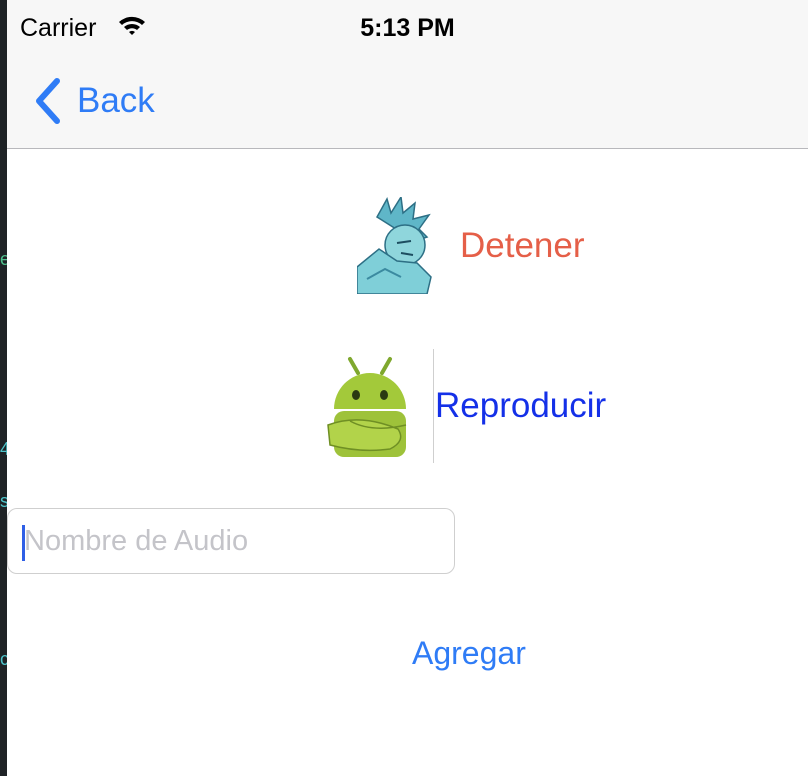 The width and height of the screenshot is (808, 776). I want to click on status-bar: Carrier 5:13 PM, so click(407, 28).